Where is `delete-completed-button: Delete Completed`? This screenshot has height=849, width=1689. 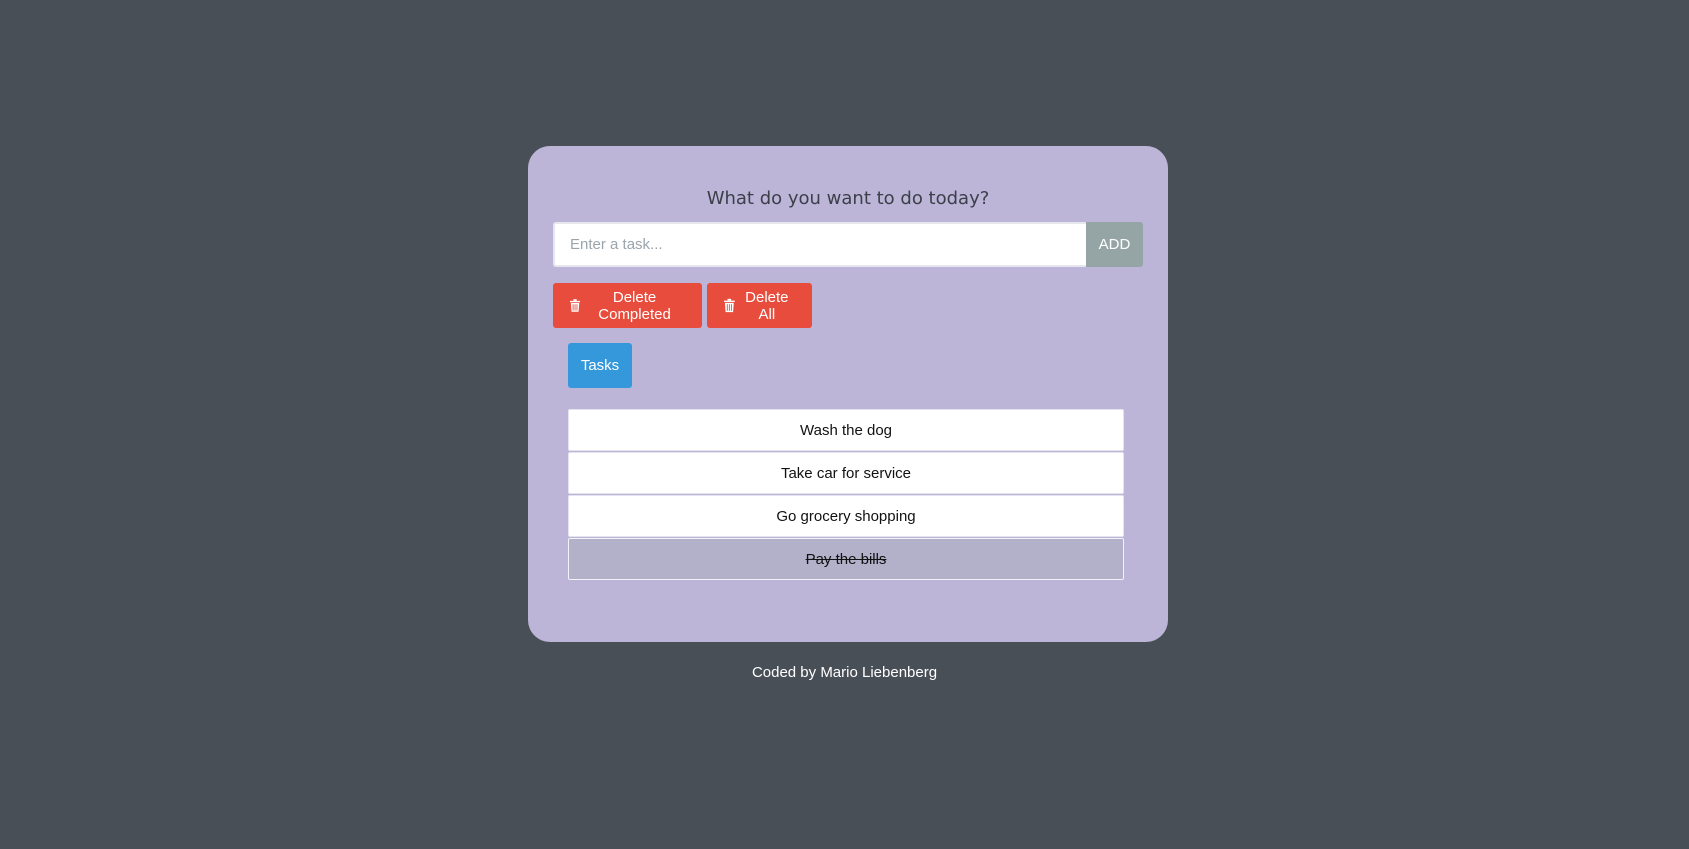 delete-completed-button: Delete Completed is located at coordinates (627, 305).